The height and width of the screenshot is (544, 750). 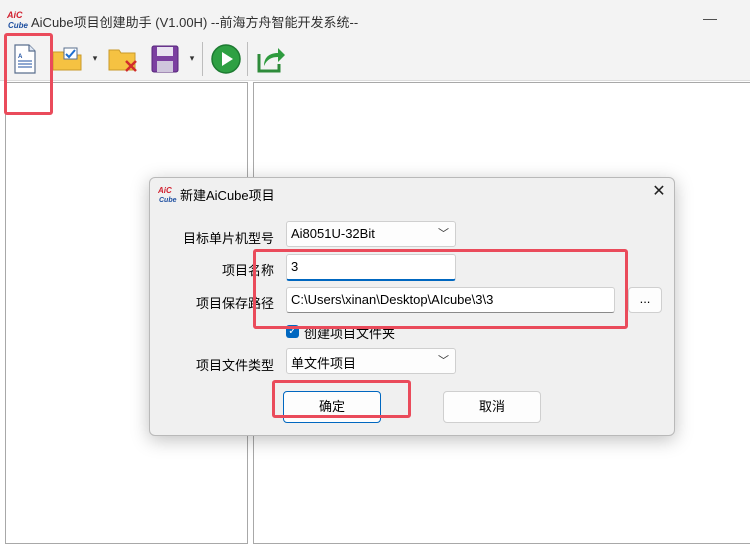 What do you see at coordinates (710, 20) in the screenshot?
I see `minimize-button: —` at bounding box center [710, 20].